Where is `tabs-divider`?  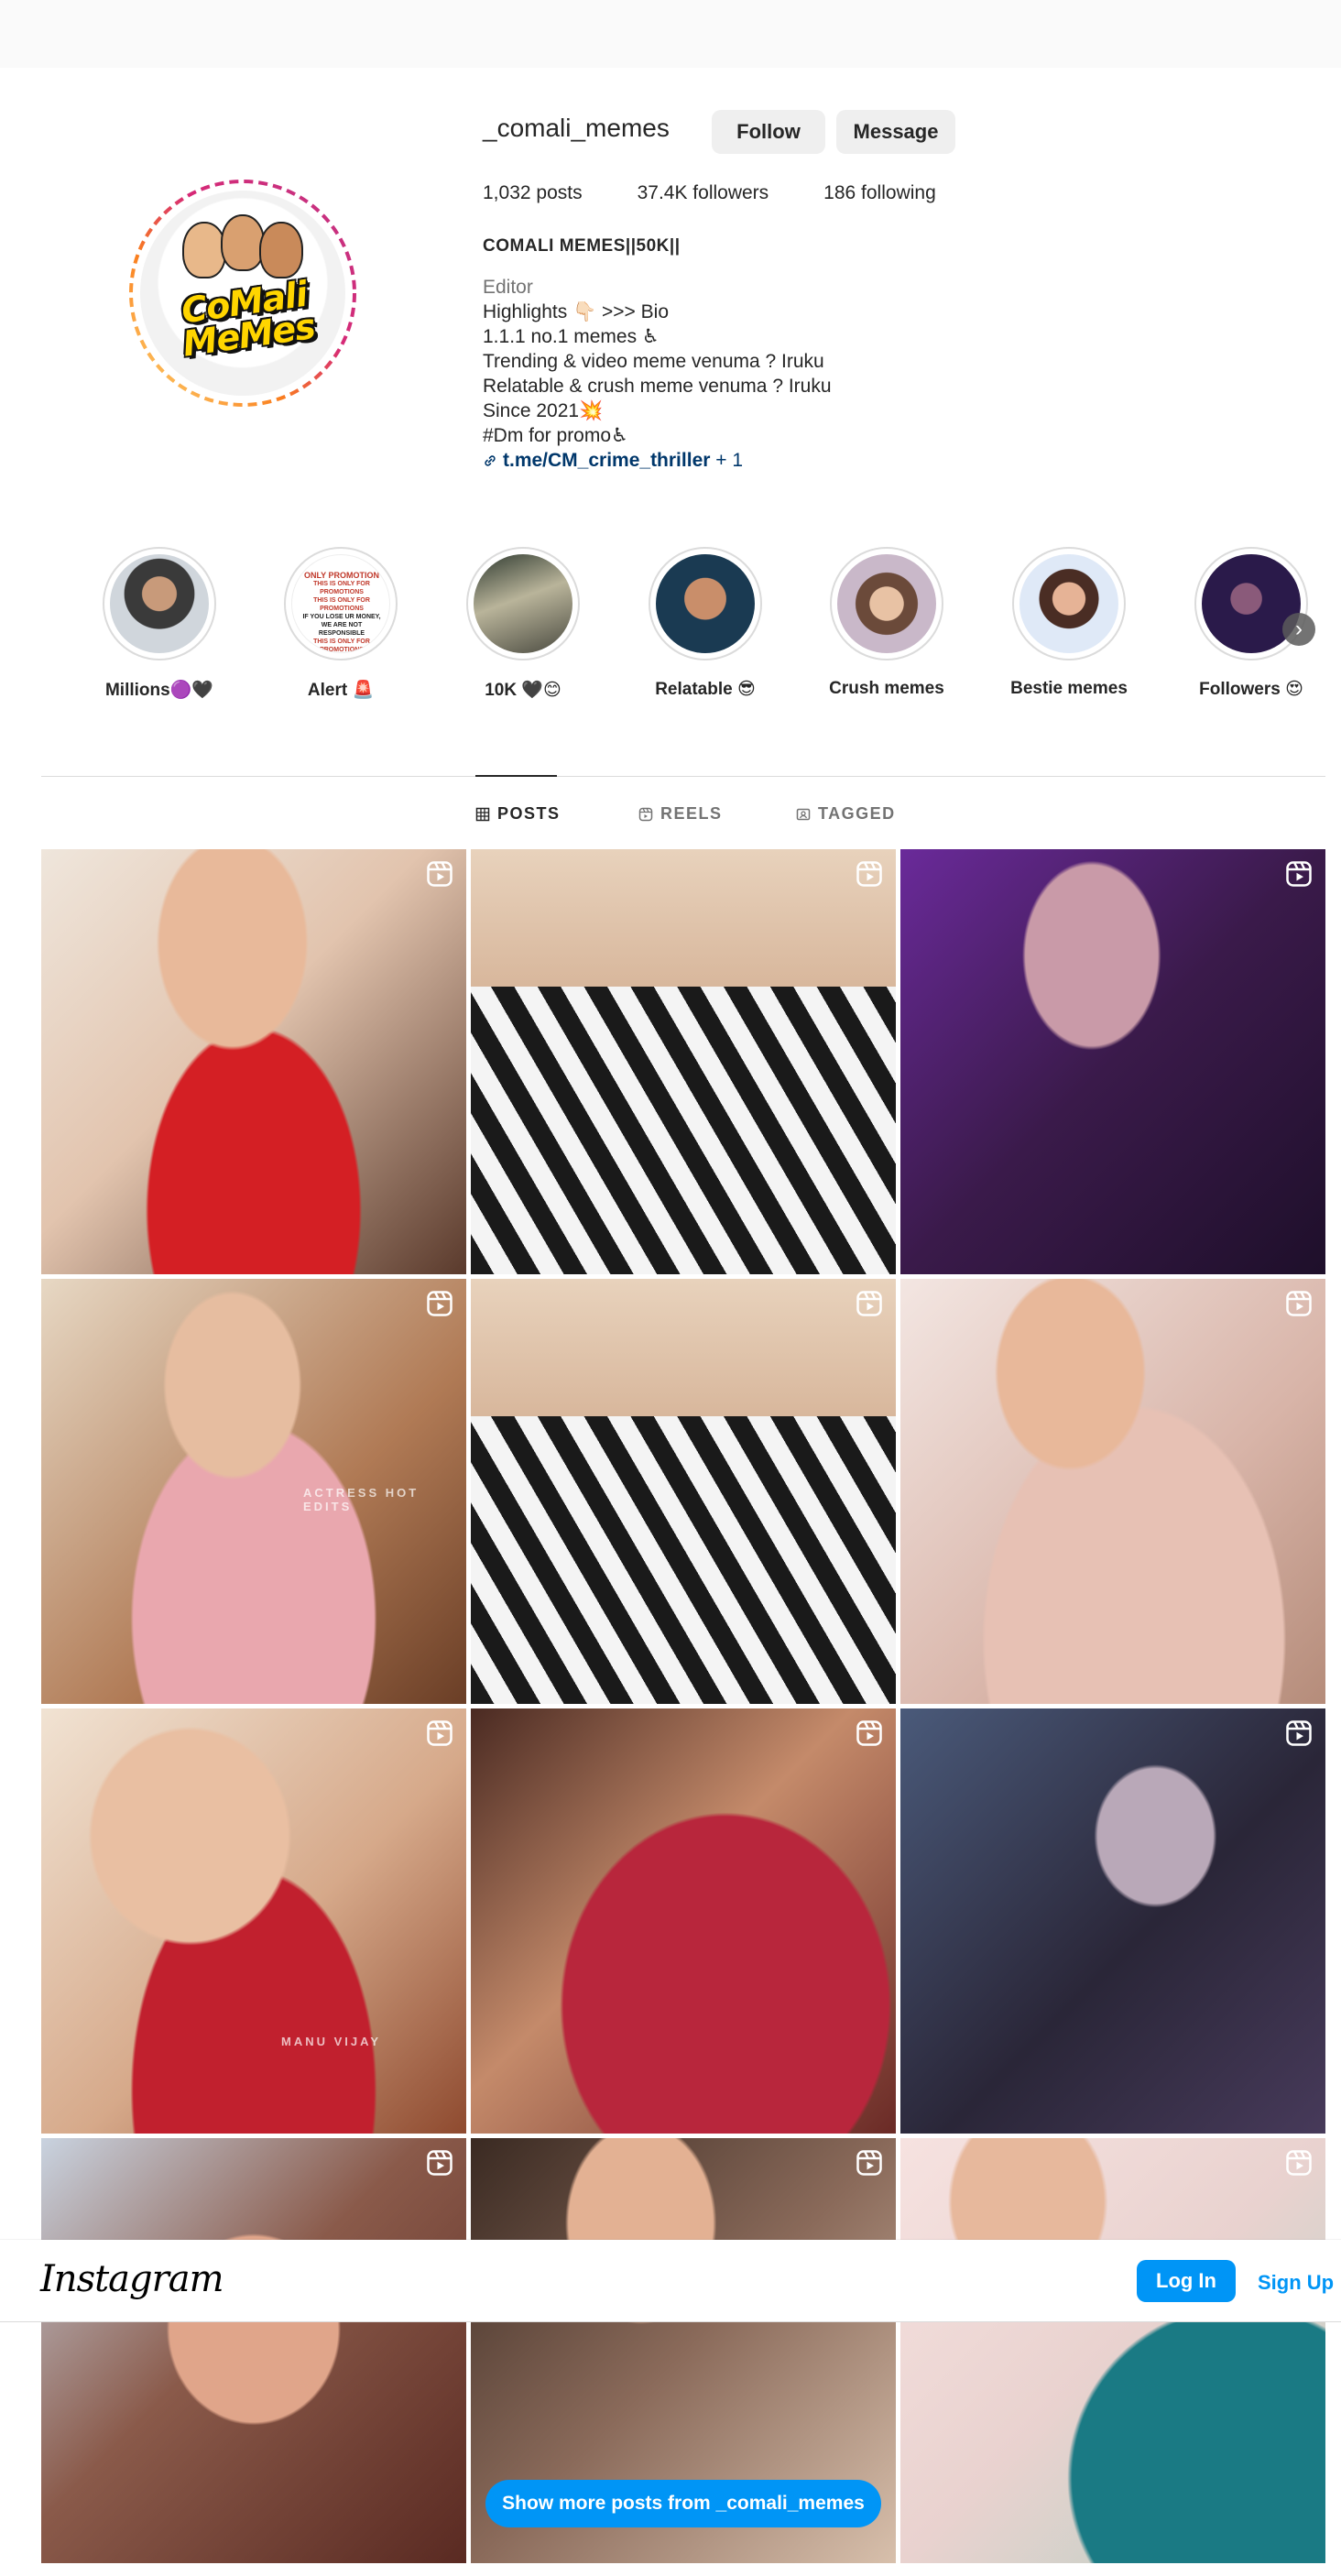
tabs-divider is located at coordinates (683, 777).